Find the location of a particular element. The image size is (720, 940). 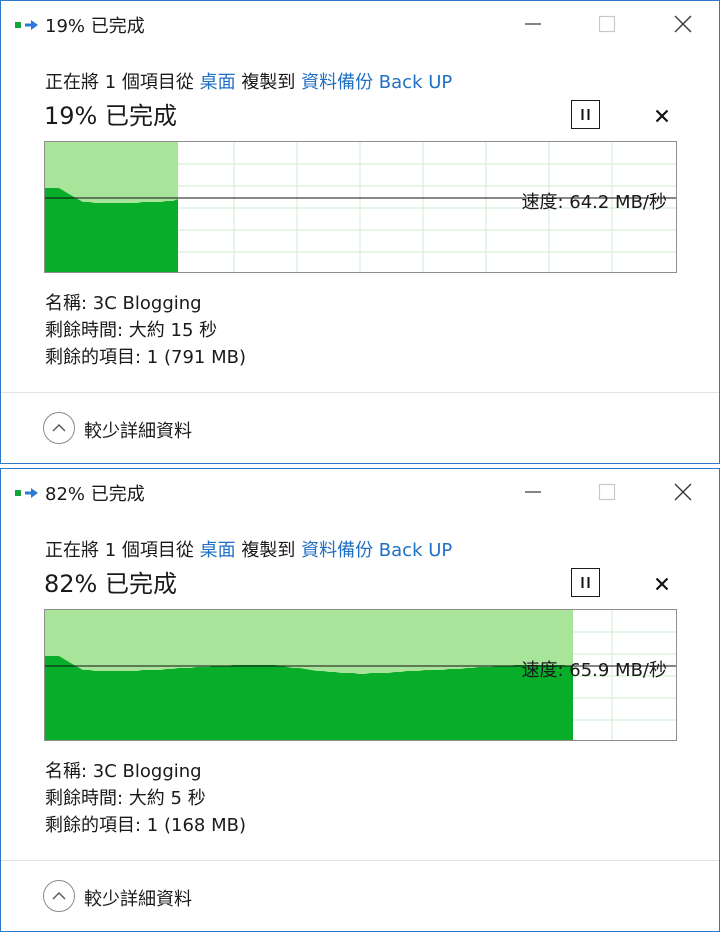

detail-items-remaining: 剩餘的項目: 1 (791 MB) is located at coordinates (145, 356).